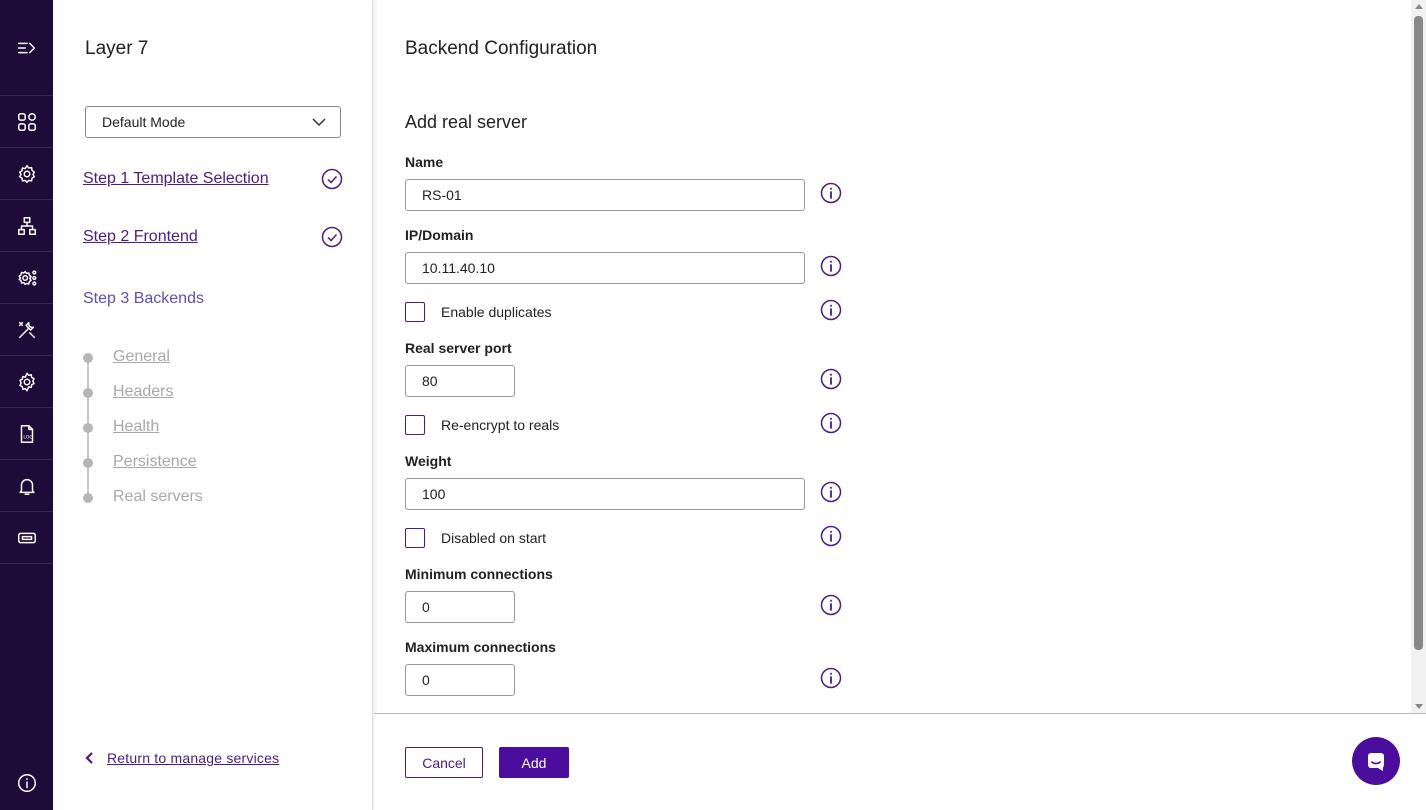 This screenshot has height=810, width=1426. I want to click on wizard-title: Layer 7, so click(117, 48).